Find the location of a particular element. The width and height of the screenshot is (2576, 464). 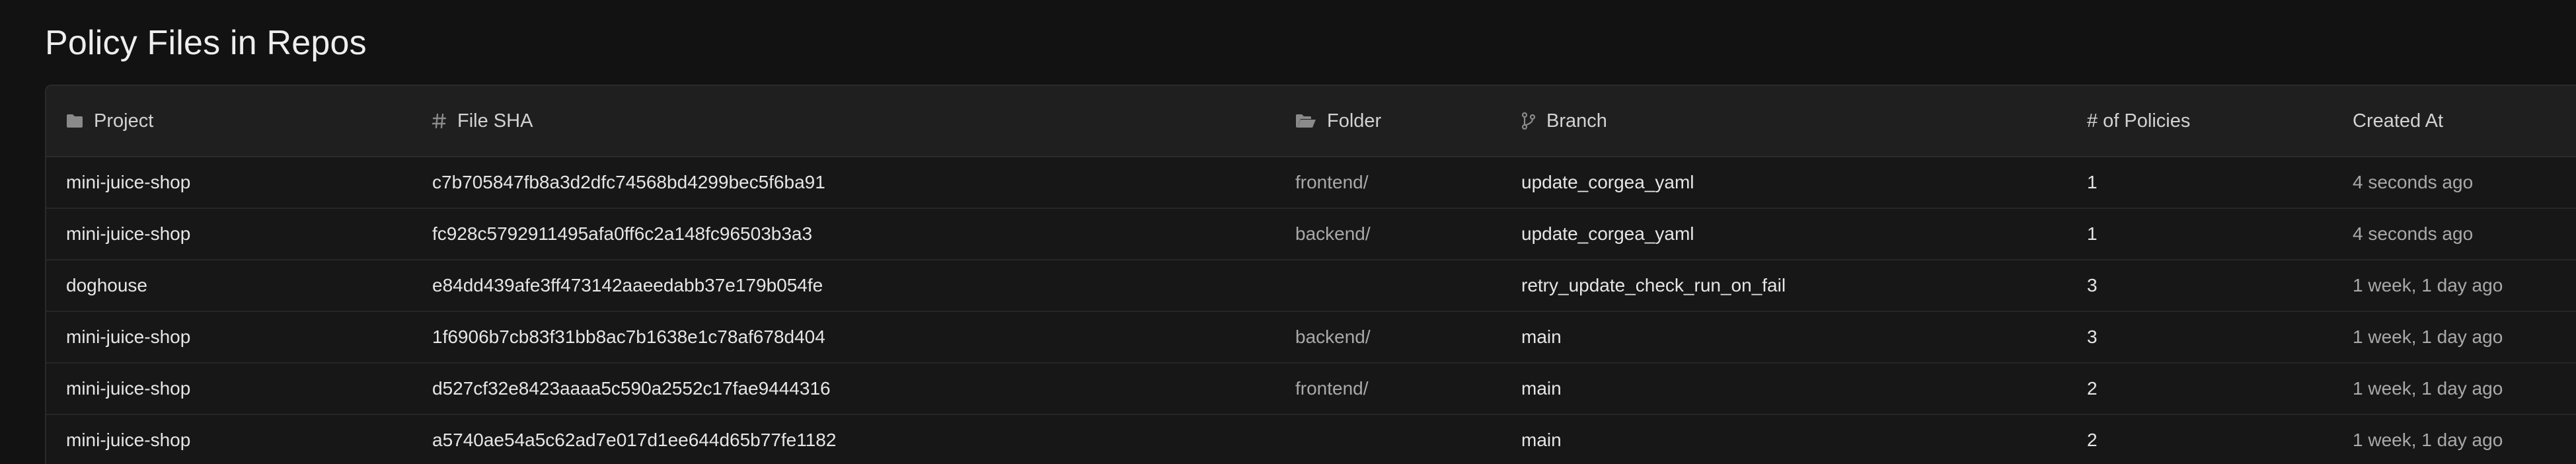

column-header-created-at: Created At is located at coordinates (2398, 121).